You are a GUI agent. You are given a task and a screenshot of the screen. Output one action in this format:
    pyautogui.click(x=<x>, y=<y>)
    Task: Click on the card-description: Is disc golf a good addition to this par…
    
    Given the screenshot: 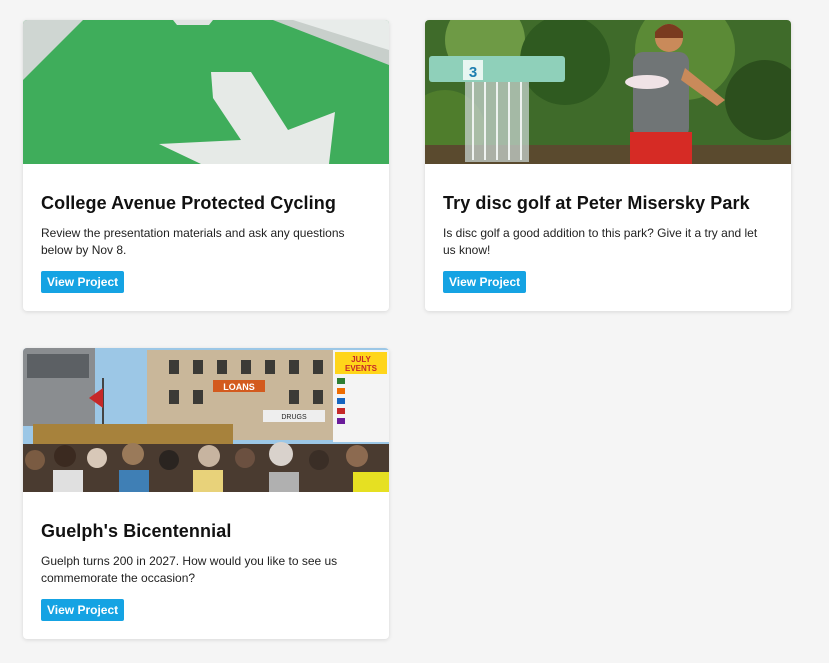 What is the action you would take?
    pyautogui.click(x=600, y=241)
    